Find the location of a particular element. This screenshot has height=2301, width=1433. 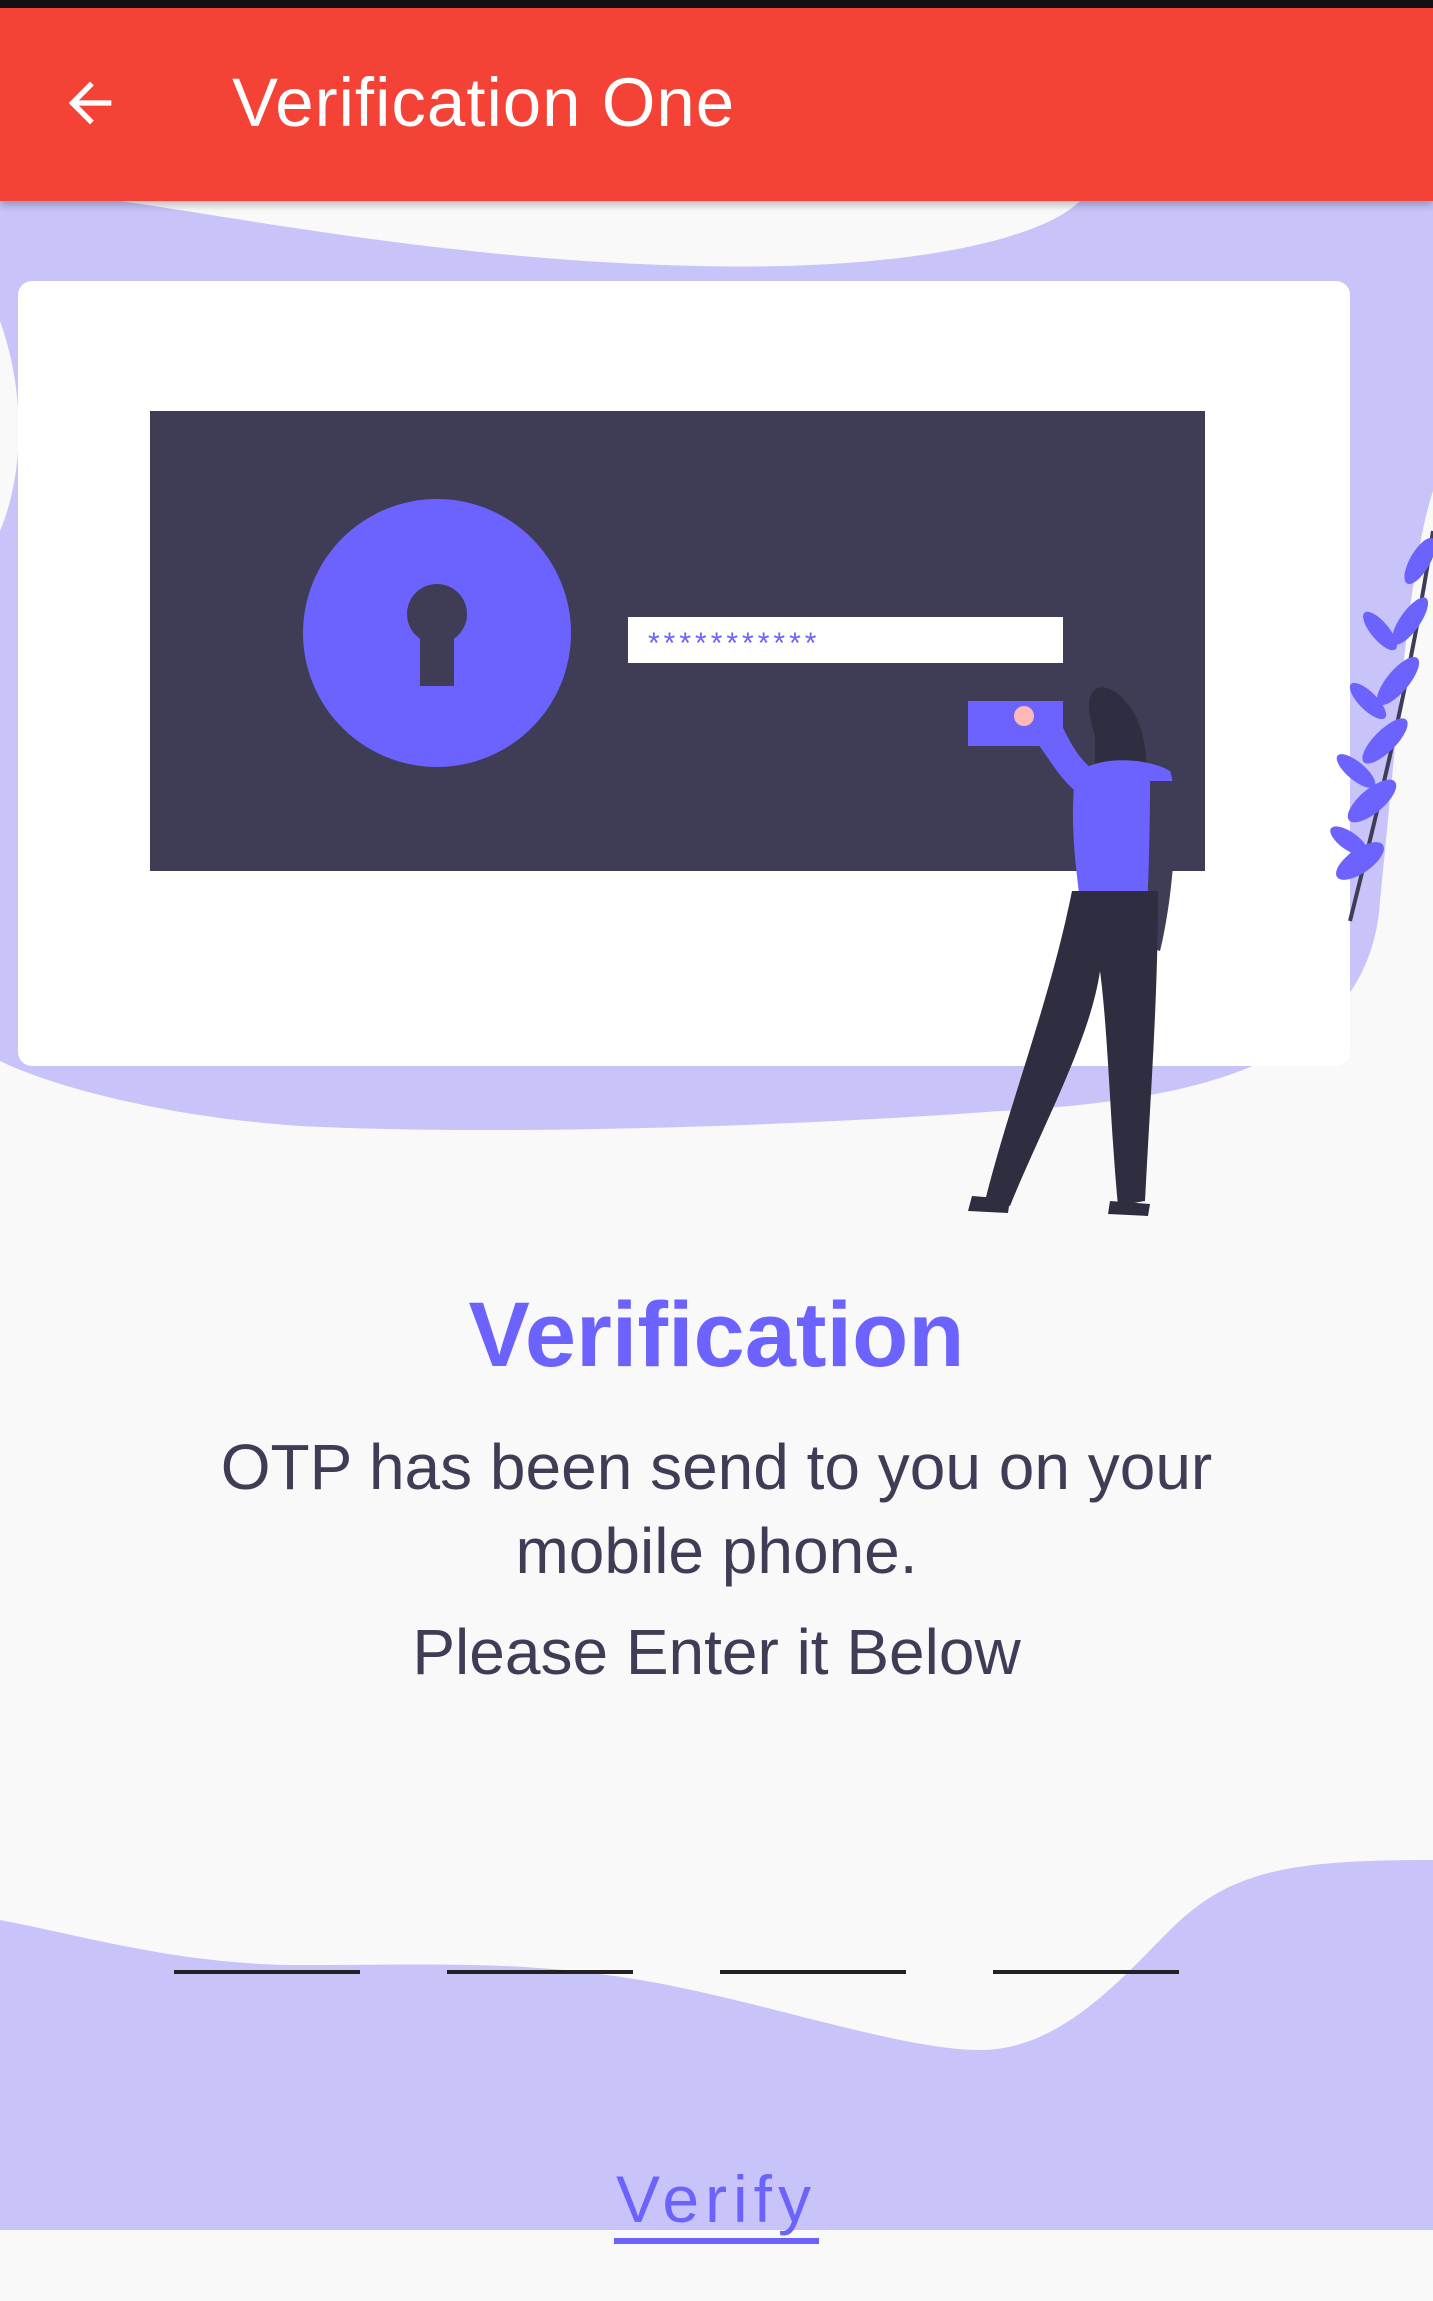

page-heading: Verification is located at coordinates (716, 1335).